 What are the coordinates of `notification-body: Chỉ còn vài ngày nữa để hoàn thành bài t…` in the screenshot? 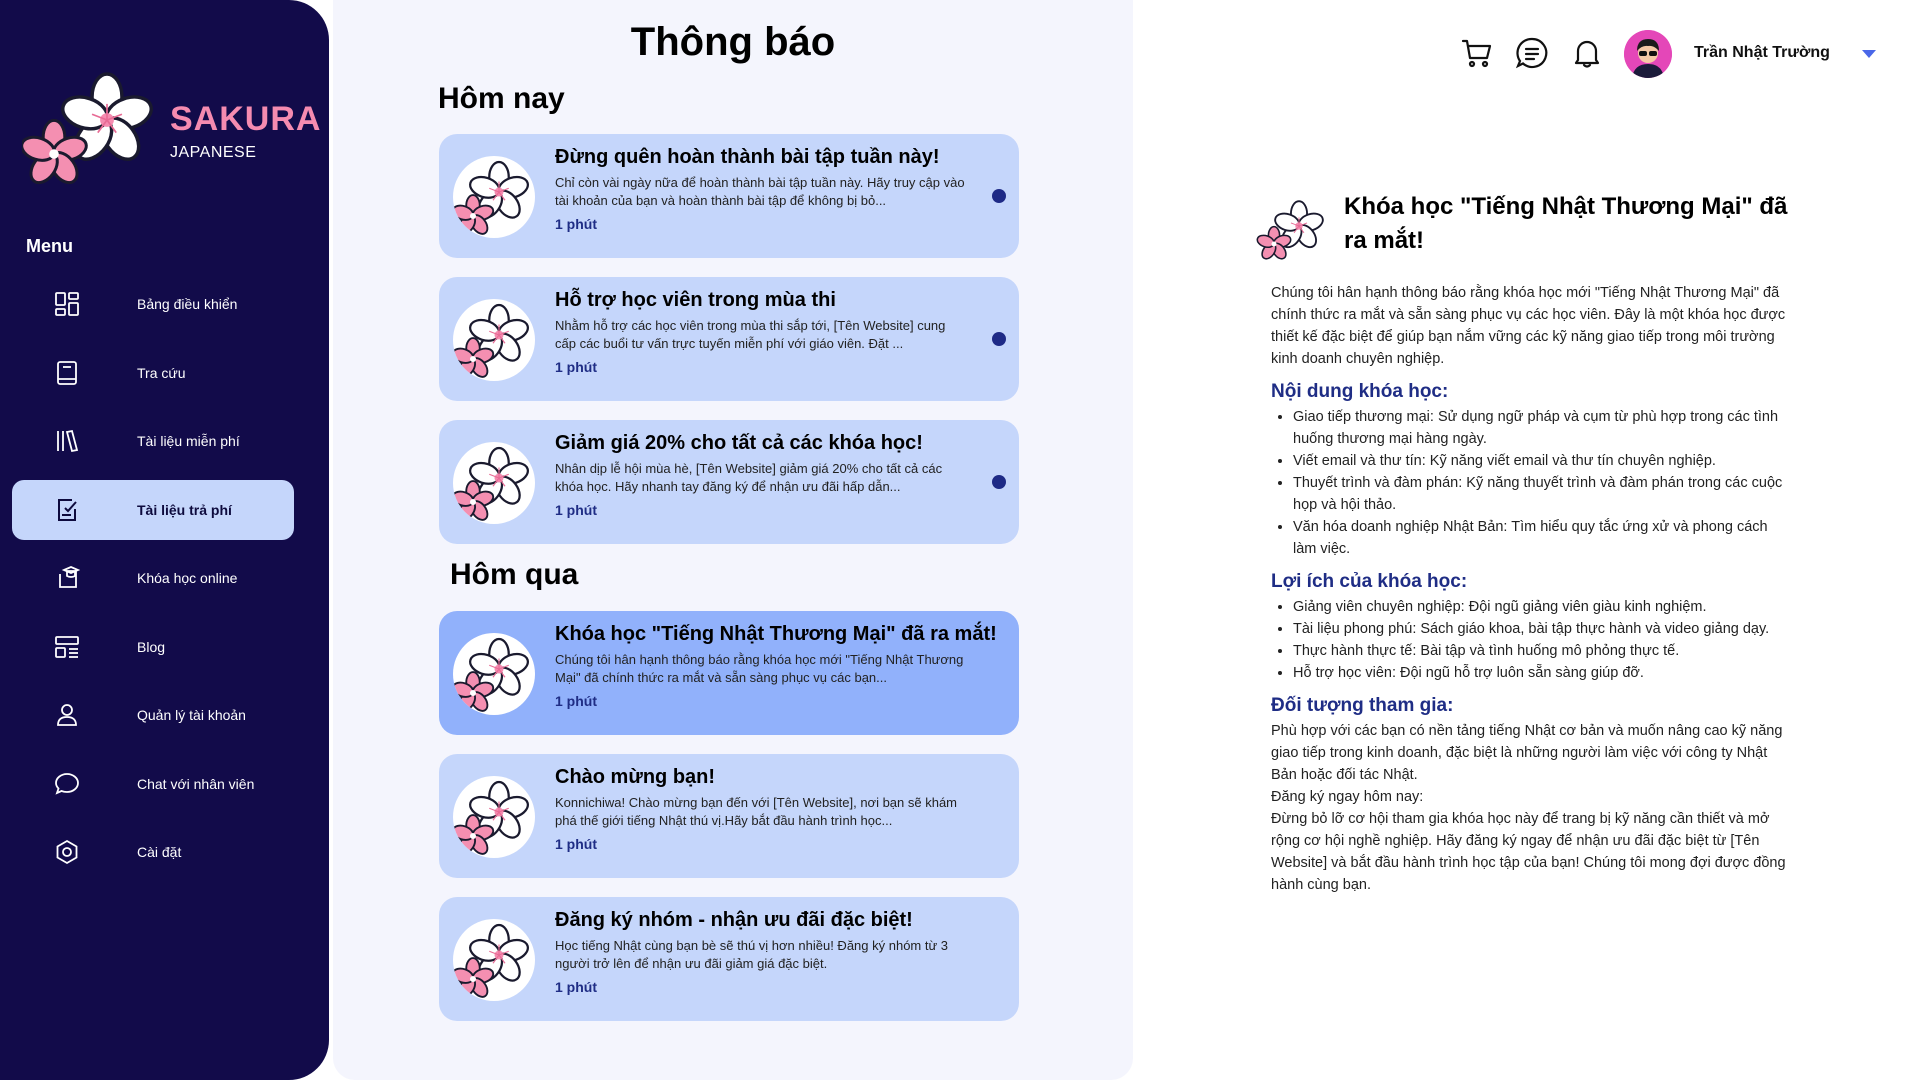 It's located at (760, 191).